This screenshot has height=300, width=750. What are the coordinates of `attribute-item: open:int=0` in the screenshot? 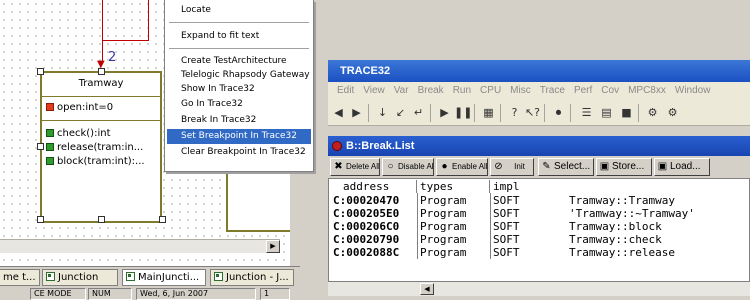 It's located at (101, 108).